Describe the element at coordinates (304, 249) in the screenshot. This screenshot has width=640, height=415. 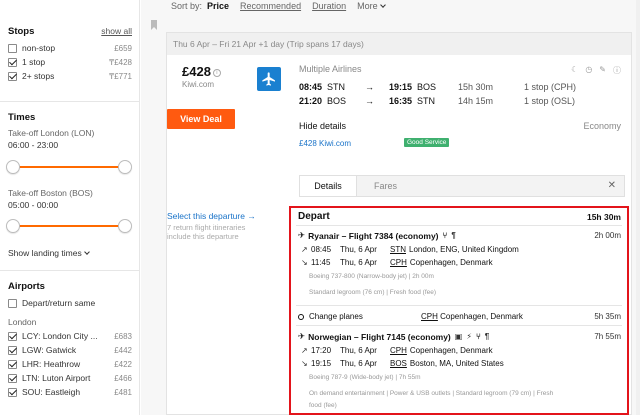
I see `takeoff-icon: ↗` at that location.